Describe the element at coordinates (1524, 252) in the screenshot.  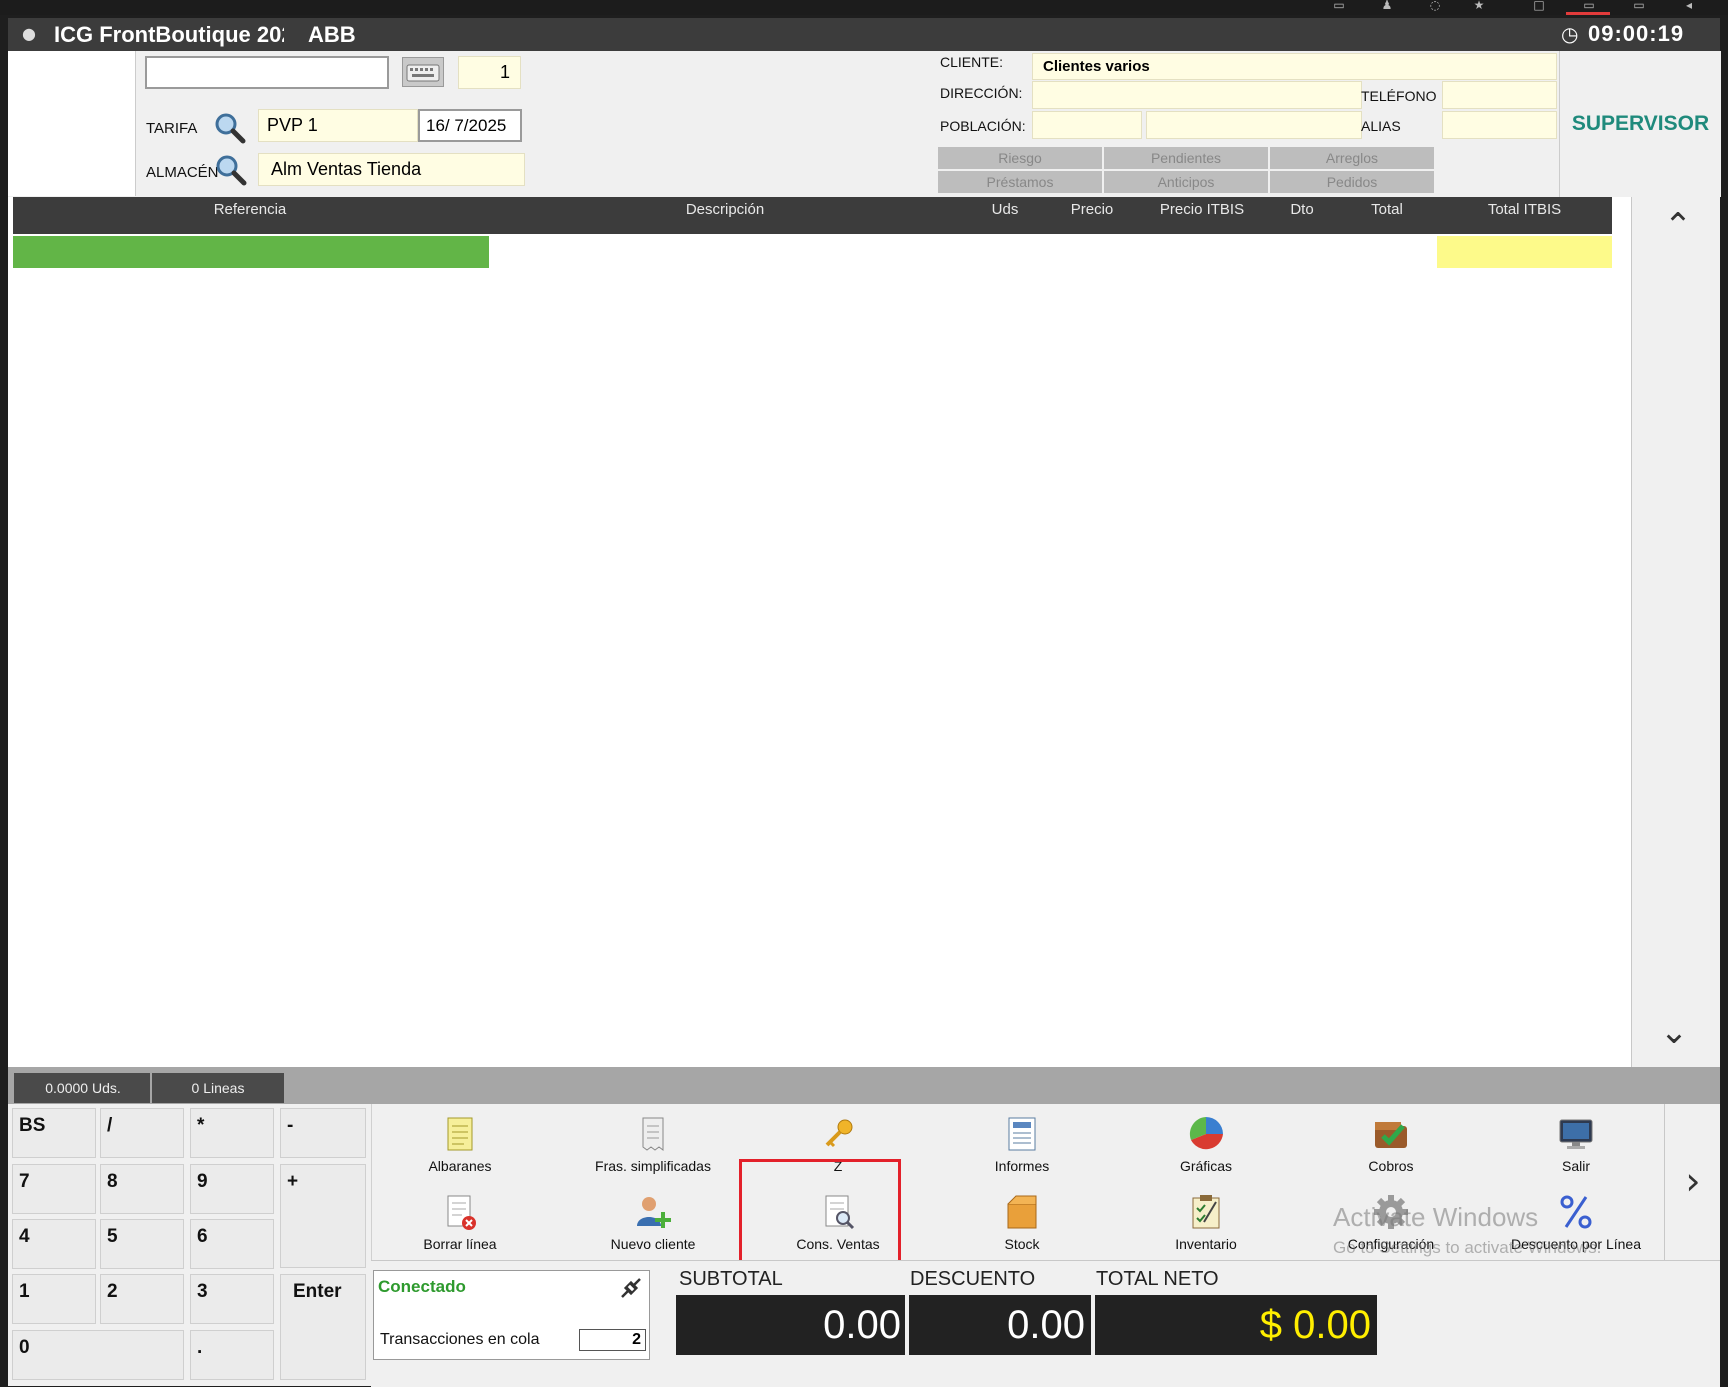
I see `total-itbis-cell` at that location.